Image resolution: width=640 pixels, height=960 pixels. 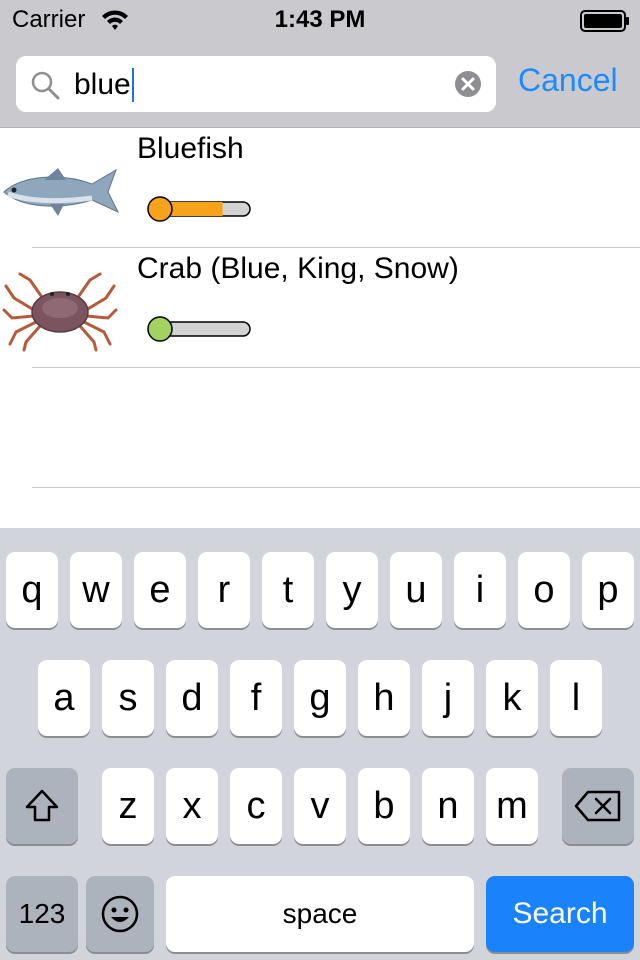 What do you see at coordinates (160, 590) in the screenshot?
I see `key-e: e` at bounding box center [160, 590].